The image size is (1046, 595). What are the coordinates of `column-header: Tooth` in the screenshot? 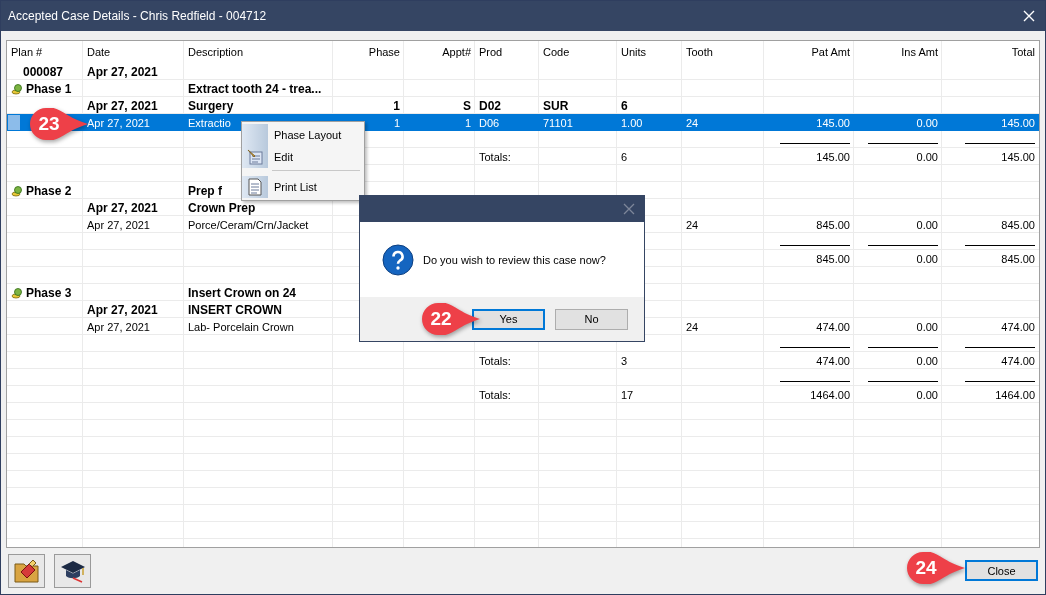 It's located at (699, 52).